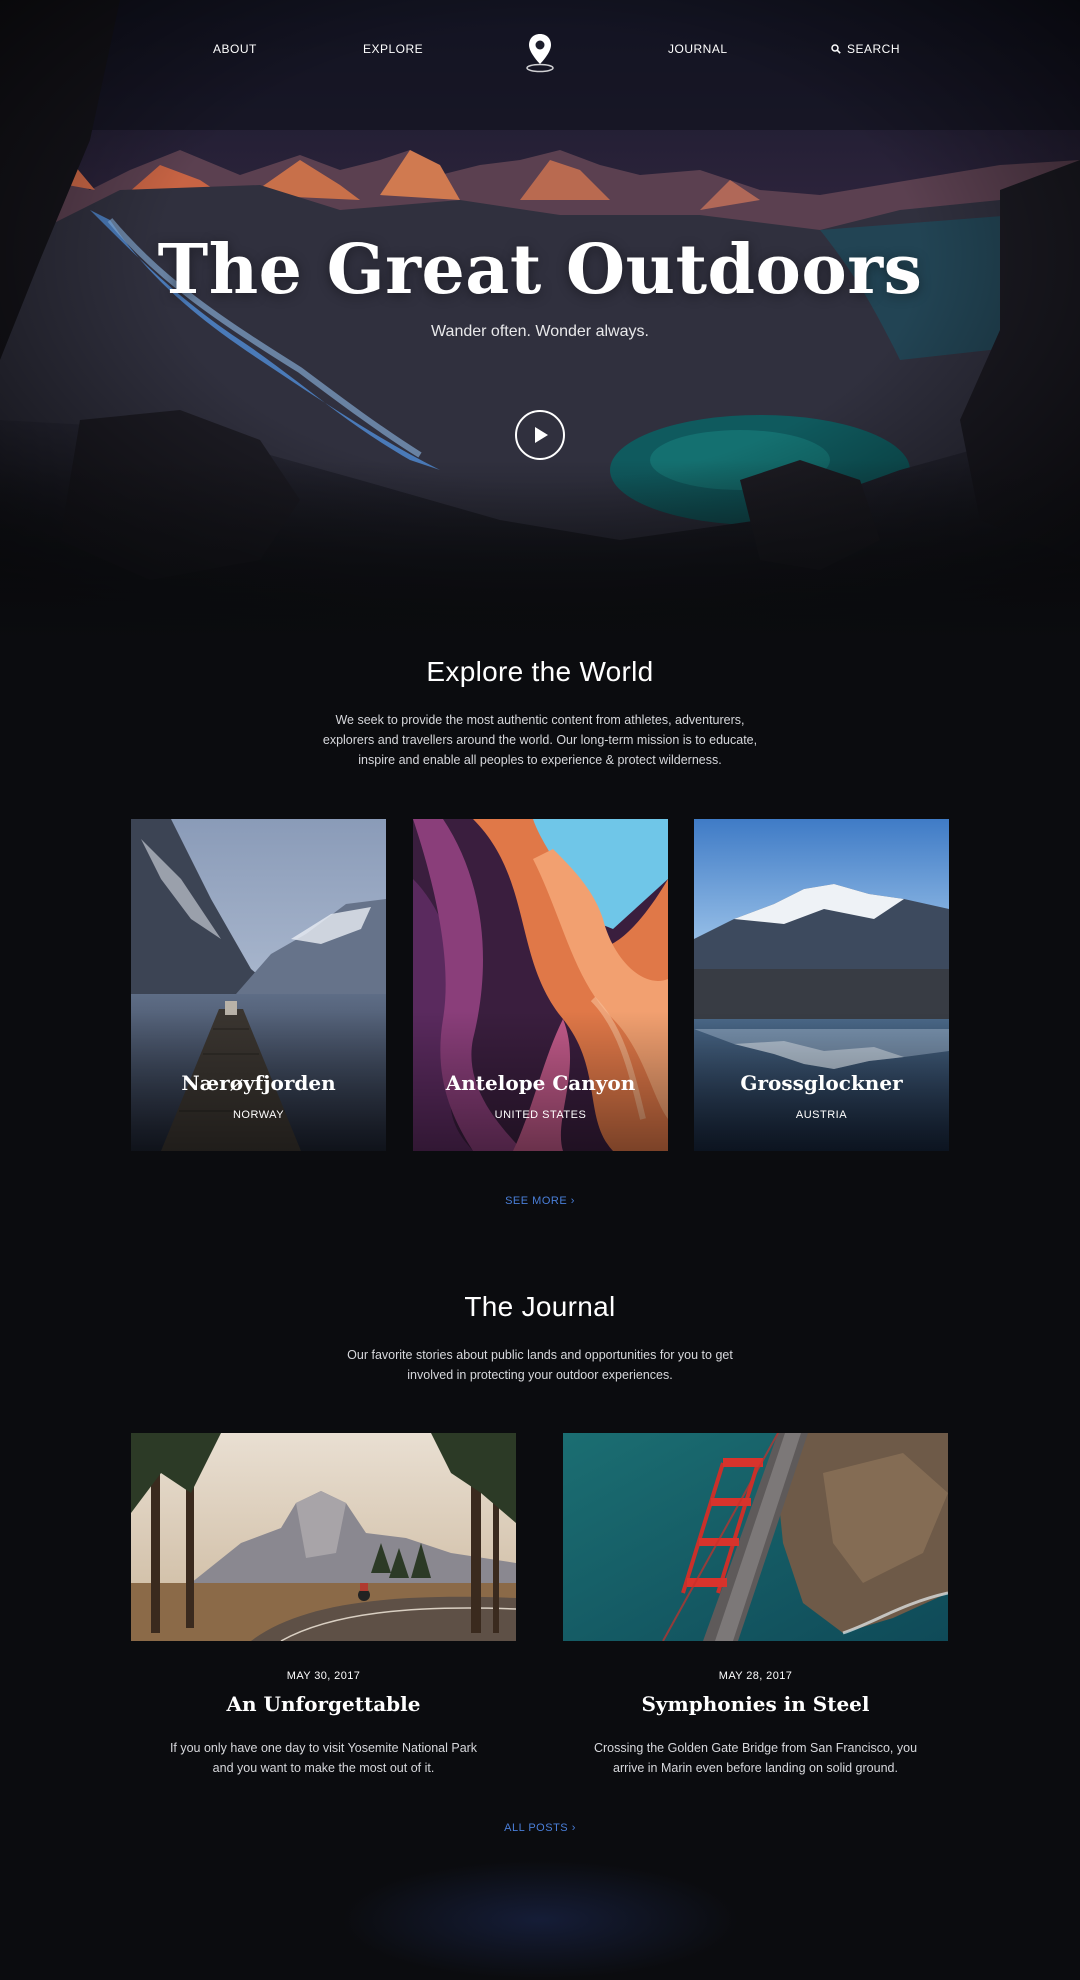 This screenshot has height=1980, width=1080. What do you see at coordinates (323, 1704) in the screenshot?
I see `post-title-link: An Unforgettable` at bounding box center [323, 1704].